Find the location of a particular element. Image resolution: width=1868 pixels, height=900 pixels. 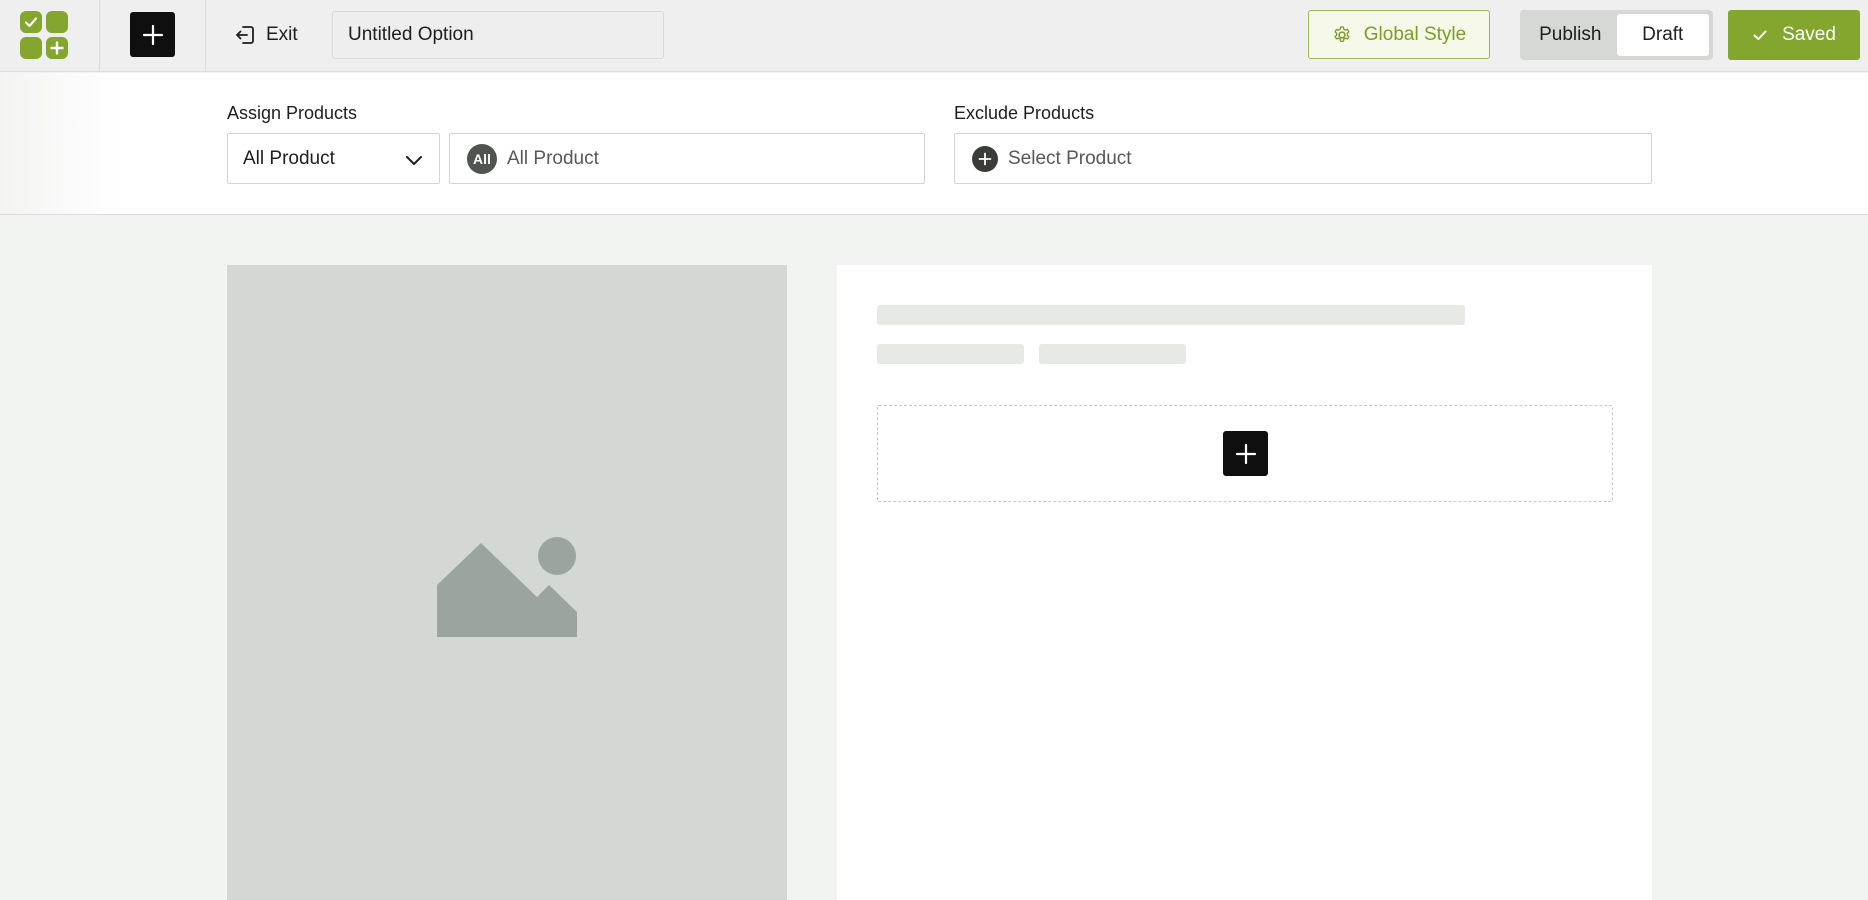

assigned-products-value: All Product is located at coordinates (553, 158).